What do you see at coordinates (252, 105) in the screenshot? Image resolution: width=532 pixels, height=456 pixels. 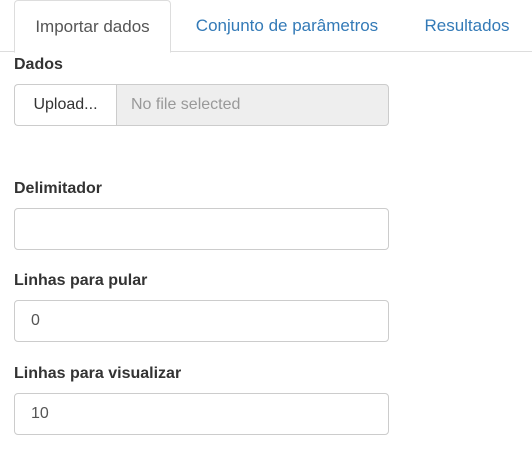 I see `file-name-display: No file selected` at bounding box center [252, 105].